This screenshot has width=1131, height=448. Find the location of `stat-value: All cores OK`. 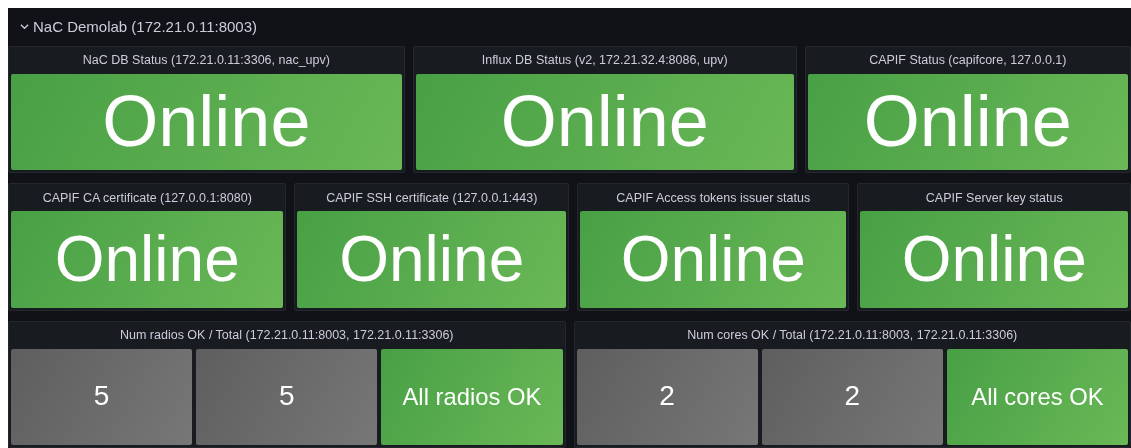

stat-value: All cores OK is located at coordinates (1037, 396).